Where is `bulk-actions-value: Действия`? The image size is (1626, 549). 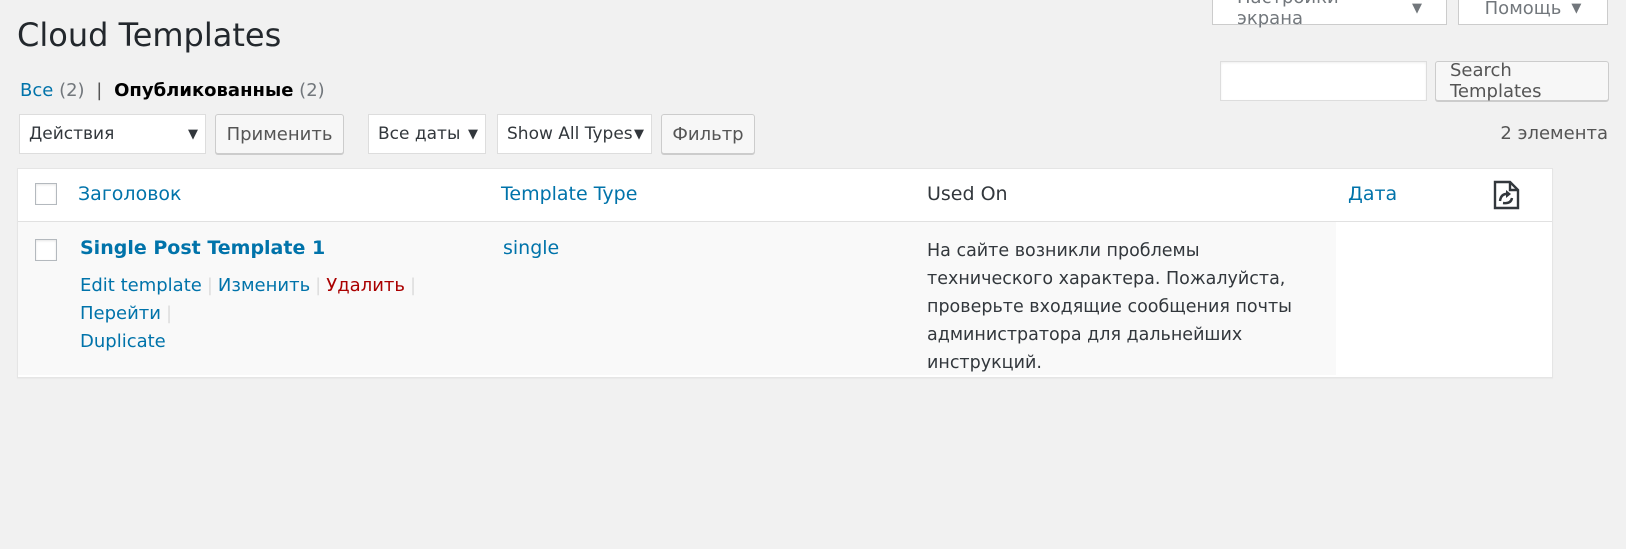
bulk-actions-value: Действия is located at coordinates (72, 134).